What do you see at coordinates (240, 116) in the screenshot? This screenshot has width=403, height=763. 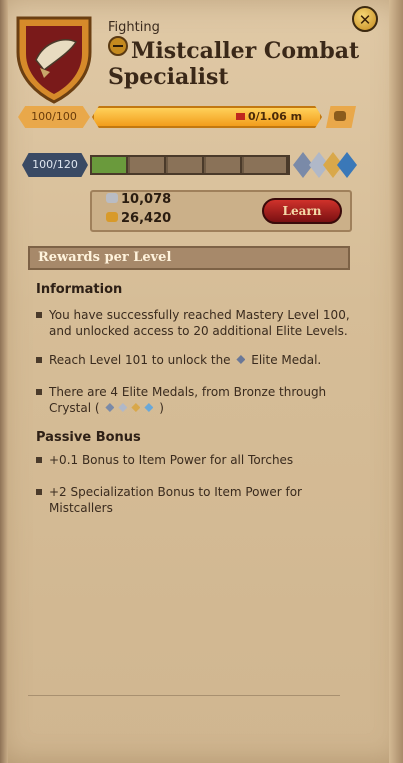 I see `fame-gem-icon` at bounding box center [240, 116].